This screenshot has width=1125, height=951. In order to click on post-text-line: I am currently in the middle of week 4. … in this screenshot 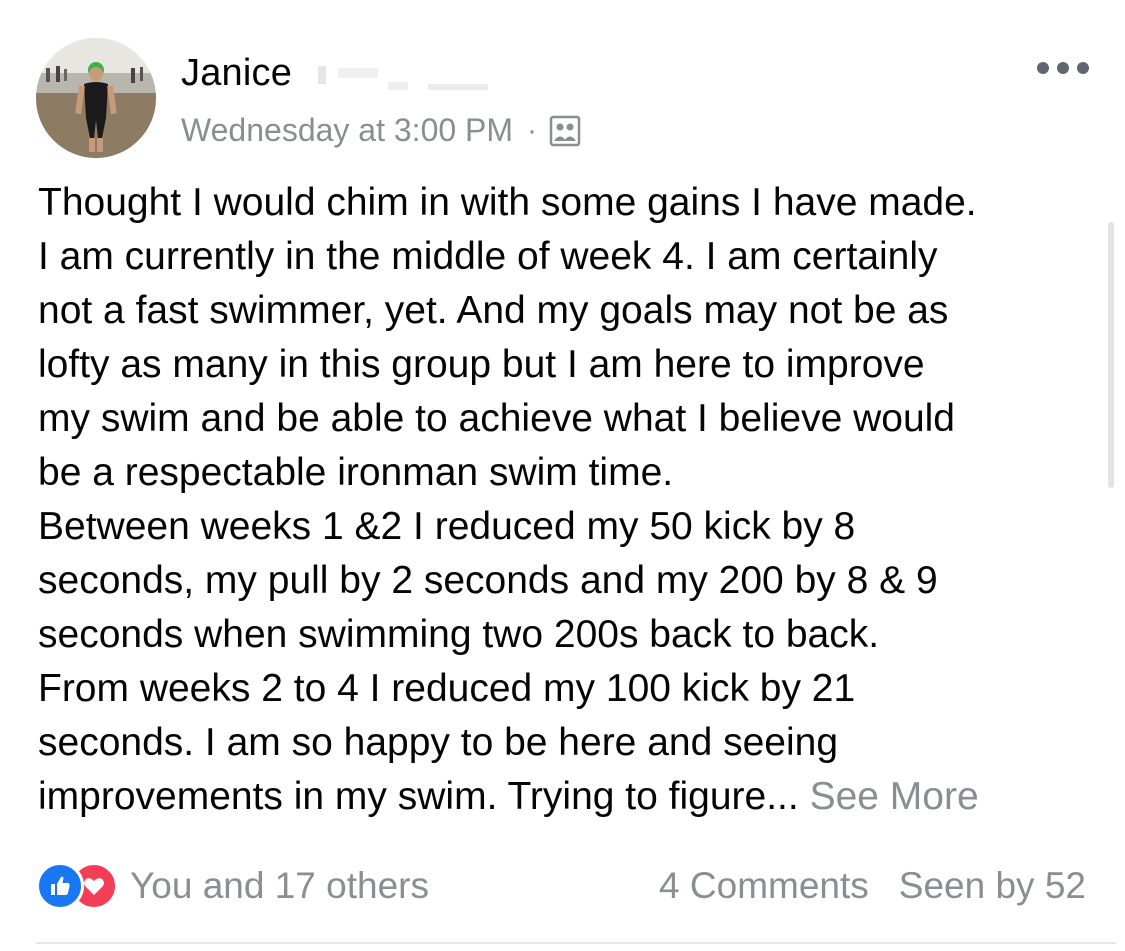, I will do `click(488, 256)`.